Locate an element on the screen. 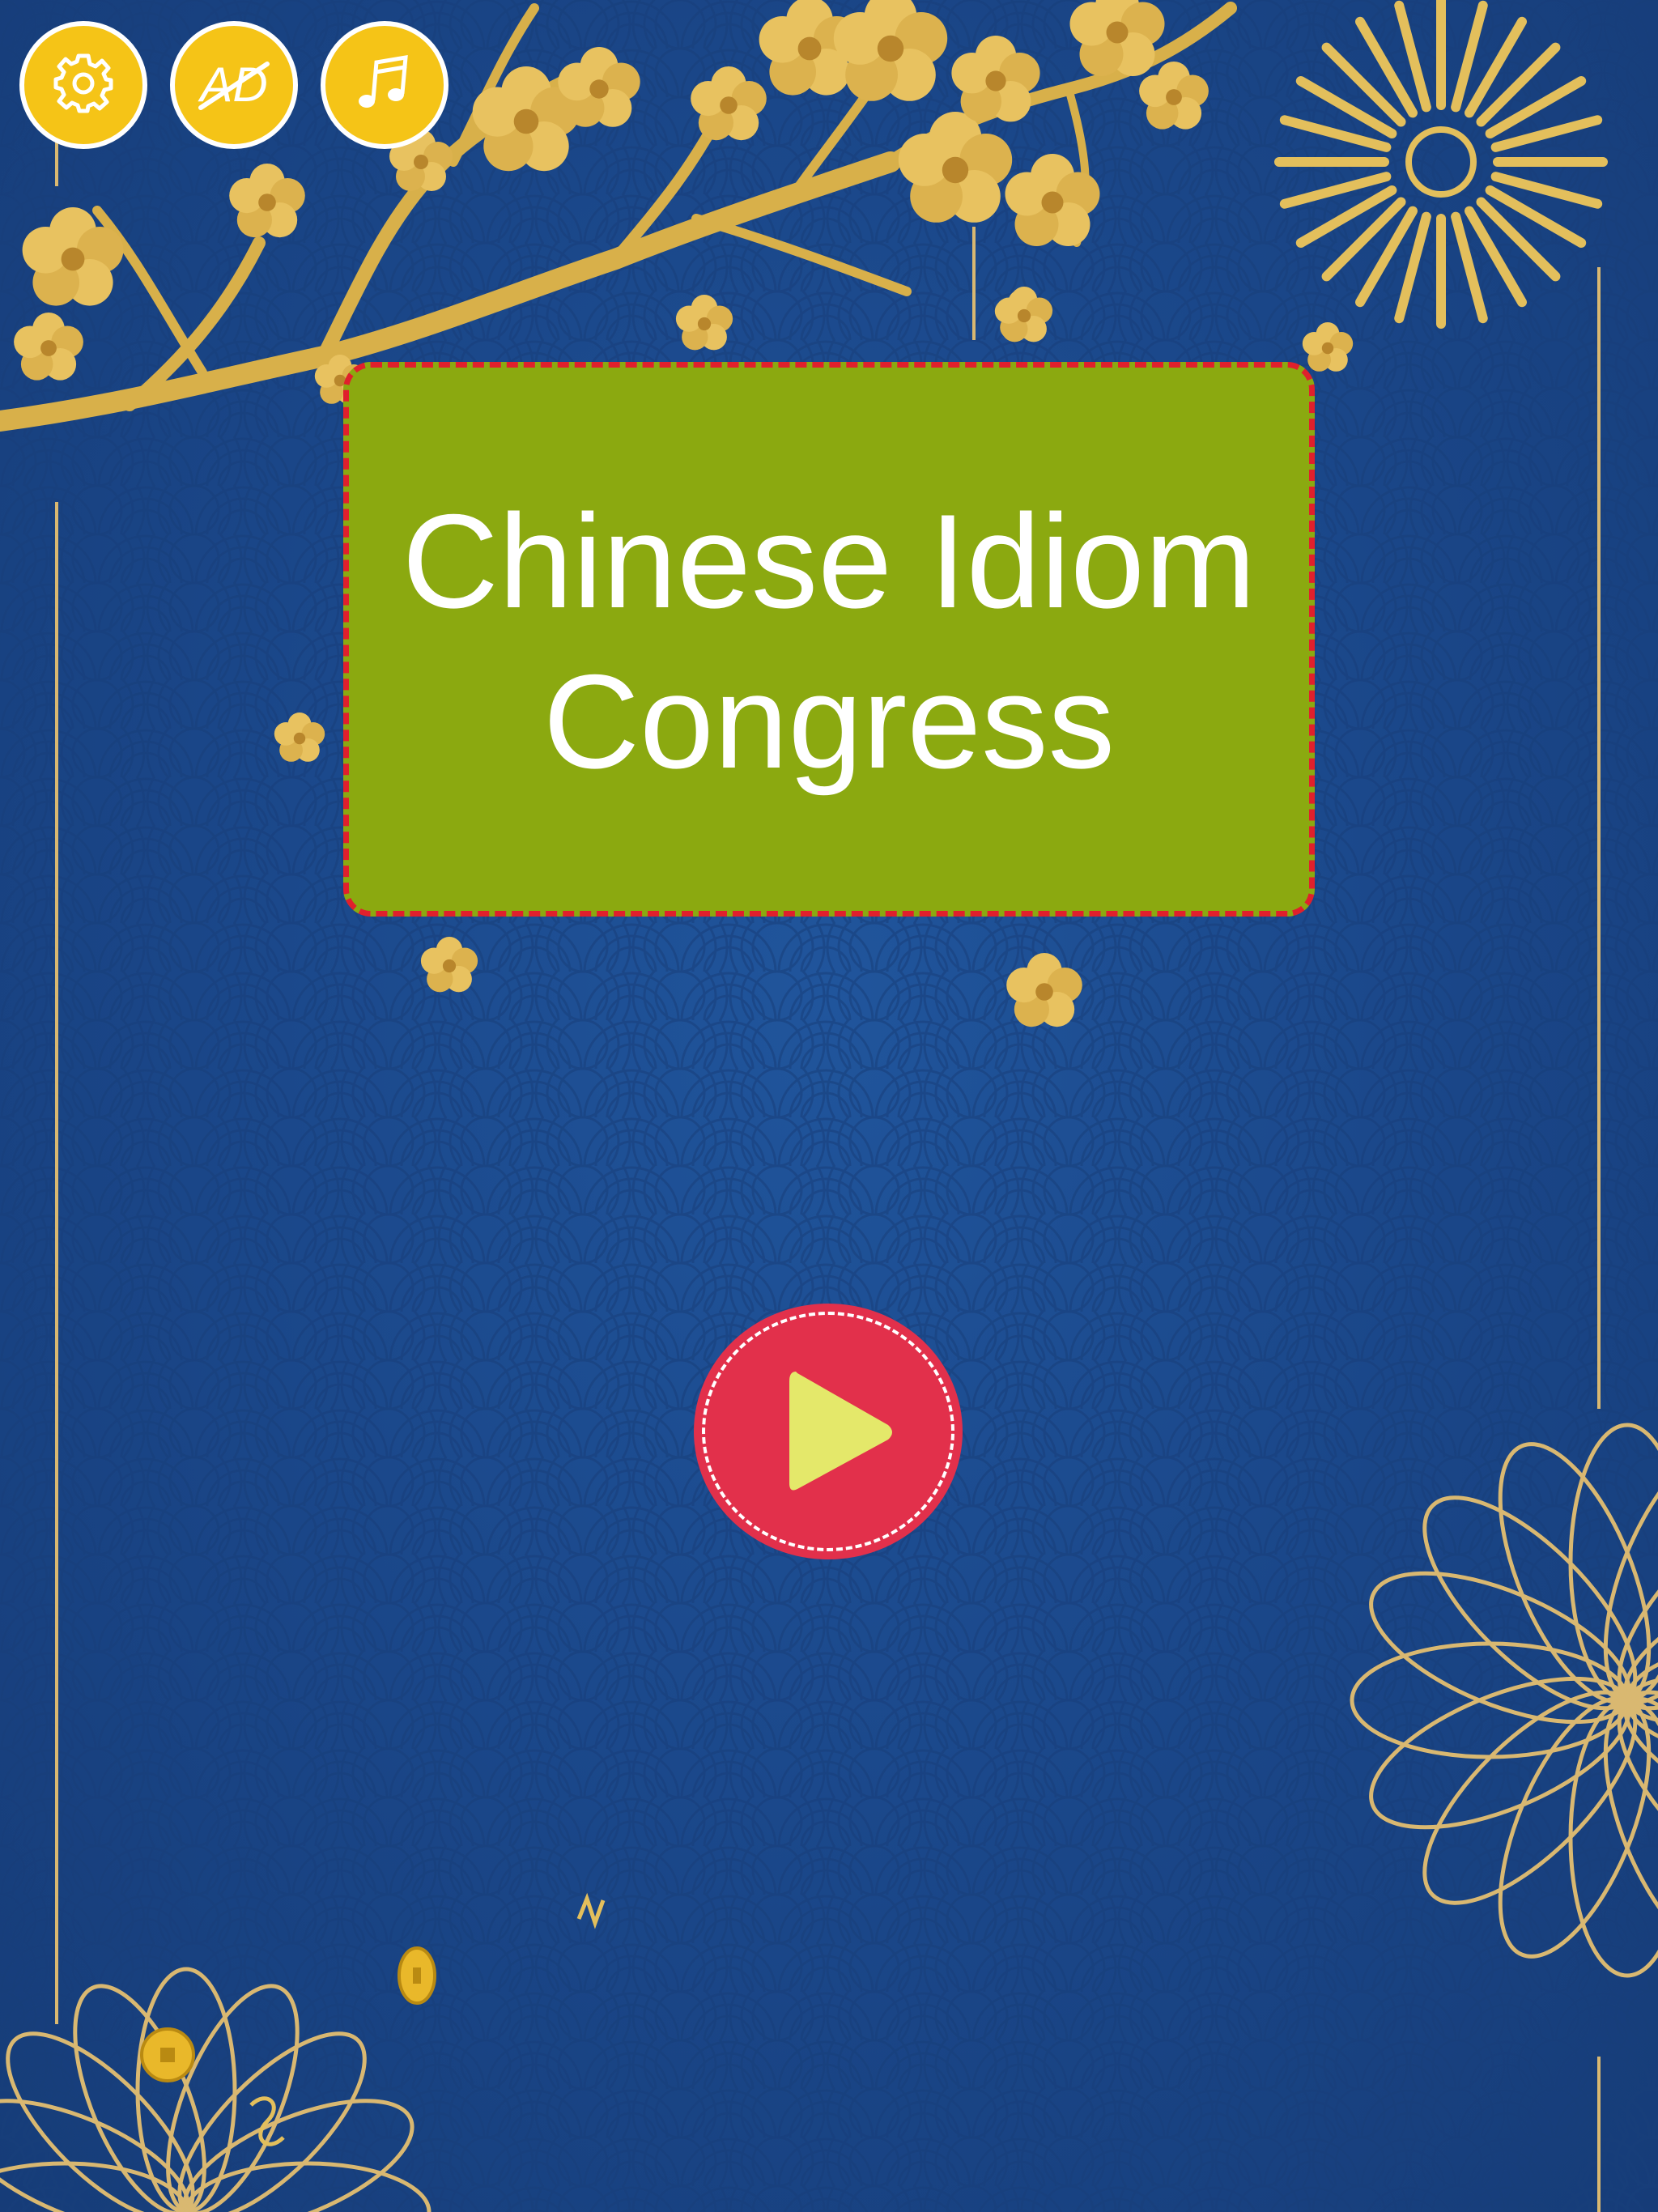  game-title: Chinese Idiom Congress is located at coordinates (829, 641).